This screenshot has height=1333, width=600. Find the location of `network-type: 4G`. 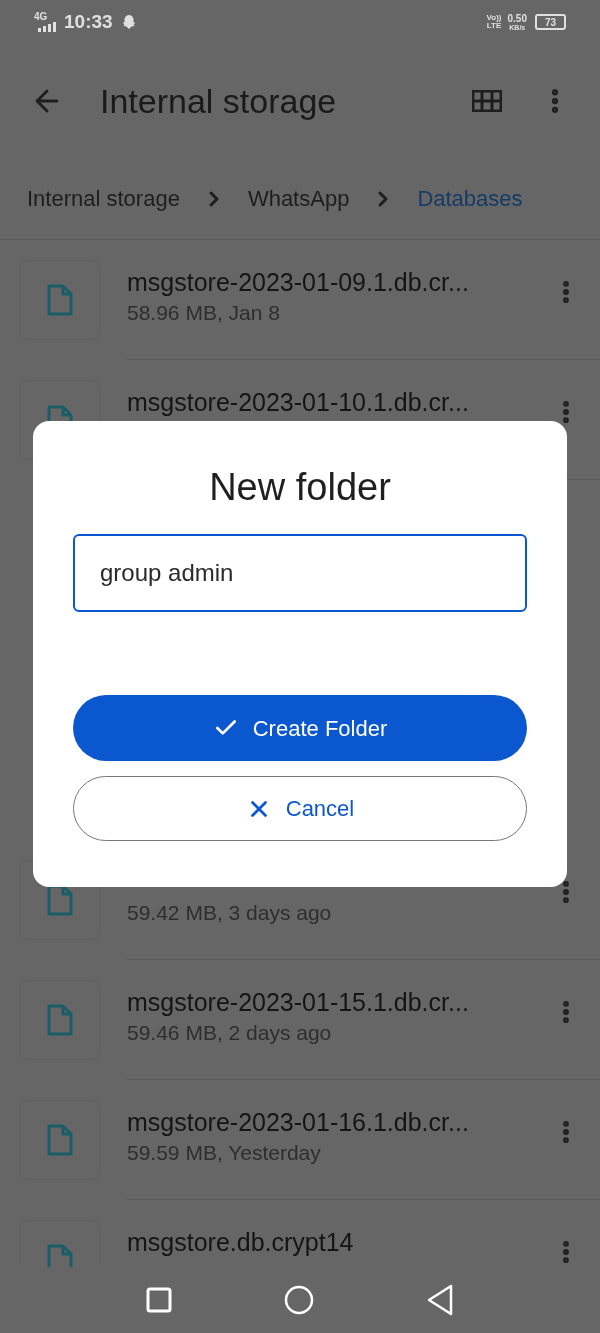

network-type: 4G is located at coordinates (41, 17).